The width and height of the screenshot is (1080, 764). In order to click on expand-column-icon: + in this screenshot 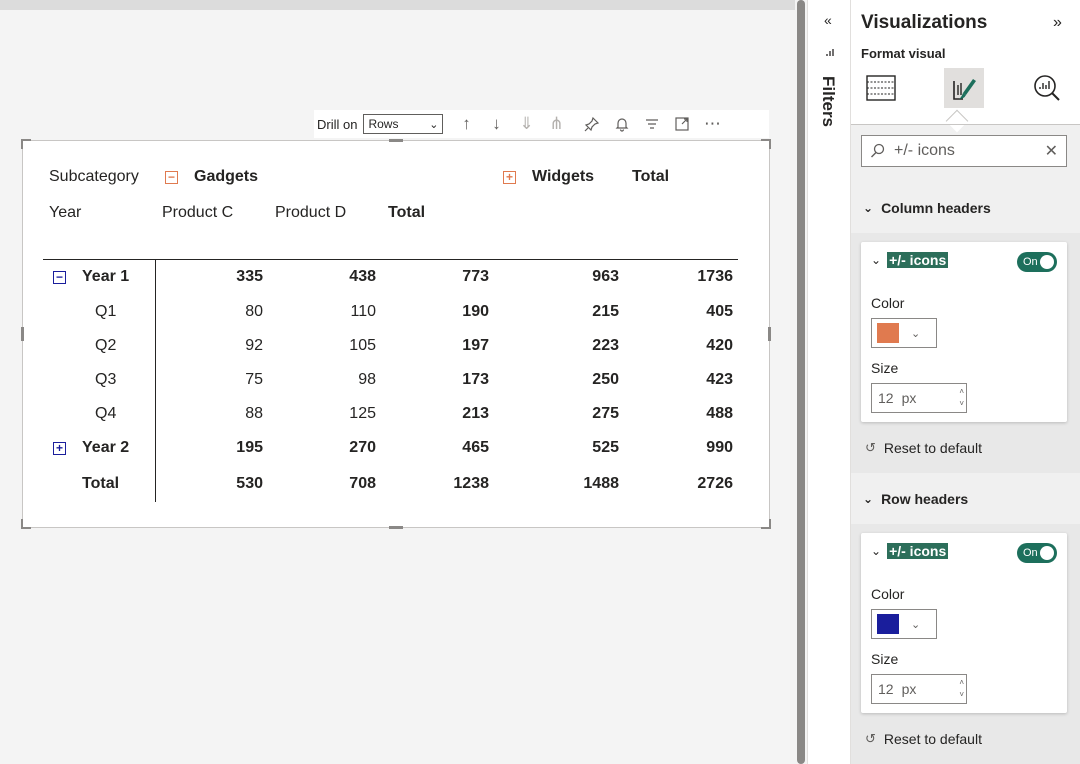, I will do `click(509, 177)`.